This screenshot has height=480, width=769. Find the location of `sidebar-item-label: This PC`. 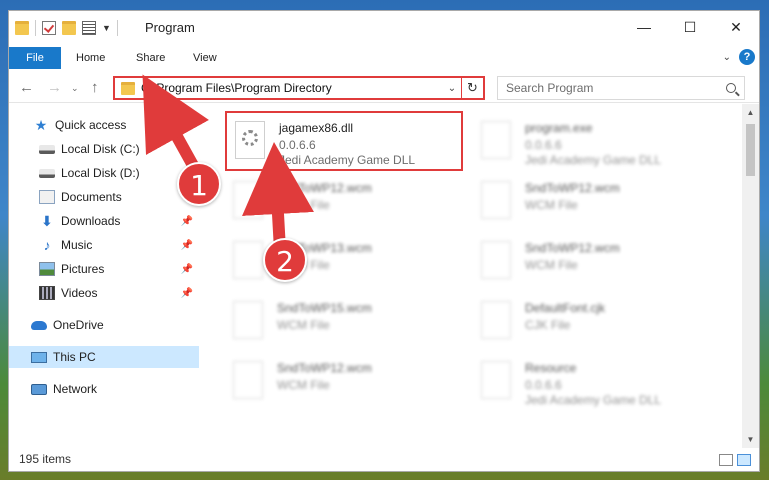

sidebar-item-label: This PC is located at coordinates (74, 357).